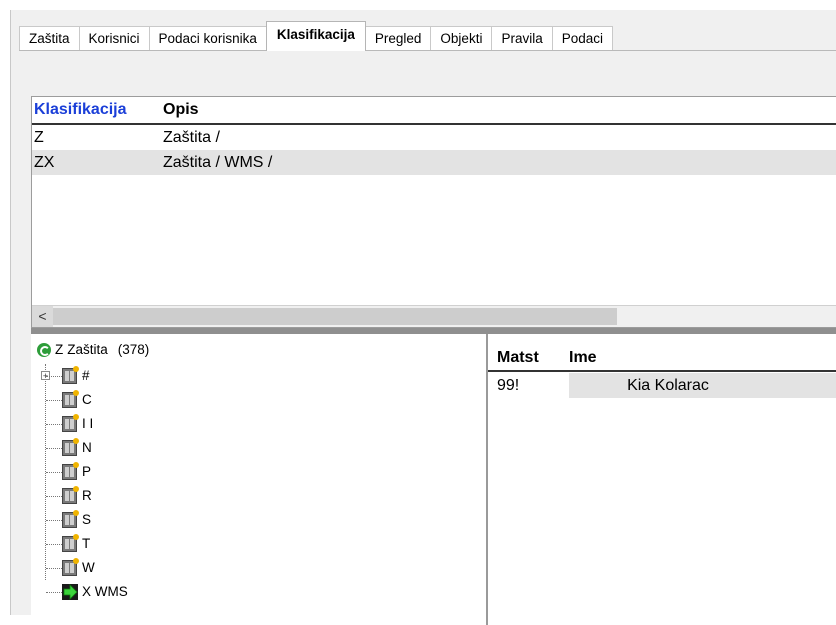 The height and width of the screenshot is (625, 836). I want to click on column-header-klasifikacija: Klasifikacija, so click(97, 110).